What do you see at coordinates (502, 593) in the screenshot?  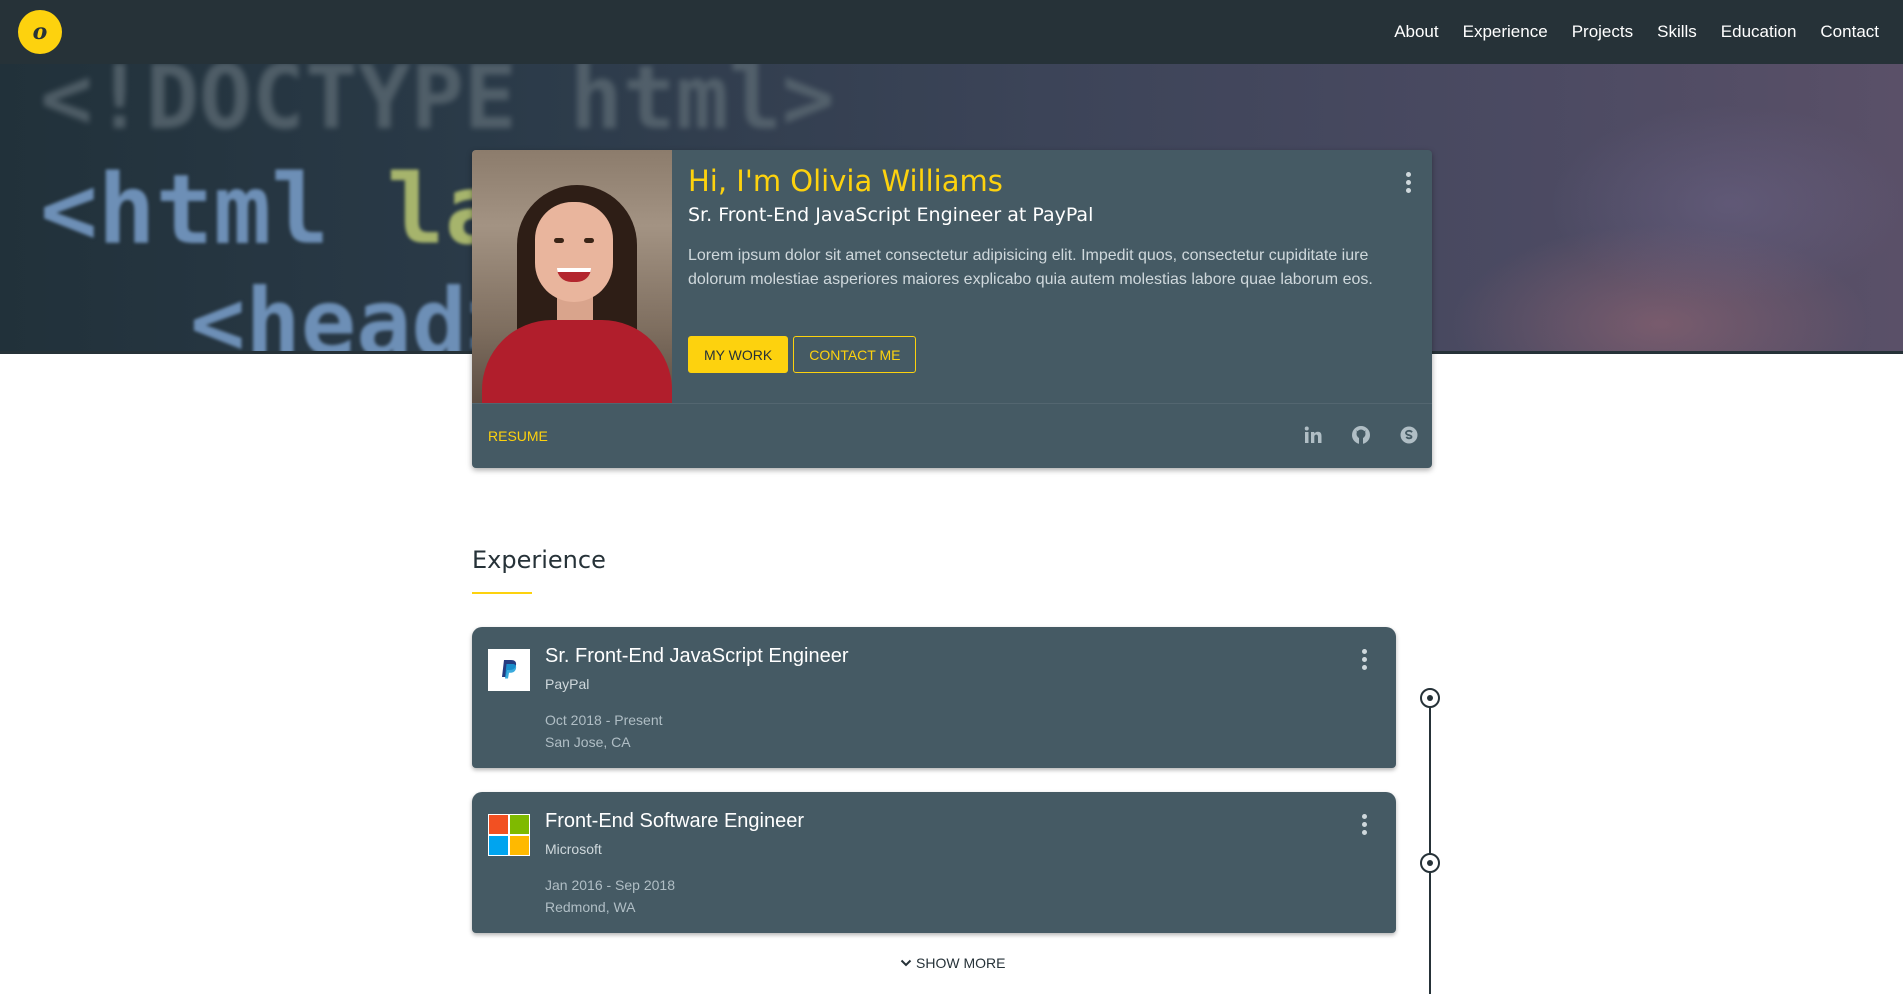 I see `experience-heading-underline` at bounding box center [502, 593].